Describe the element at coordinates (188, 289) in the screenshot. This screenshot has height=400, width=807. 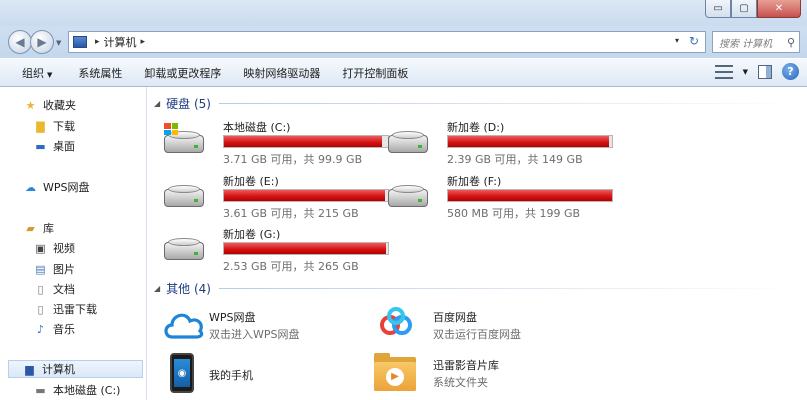
I see `group-title: 其他 (4)` at that location.